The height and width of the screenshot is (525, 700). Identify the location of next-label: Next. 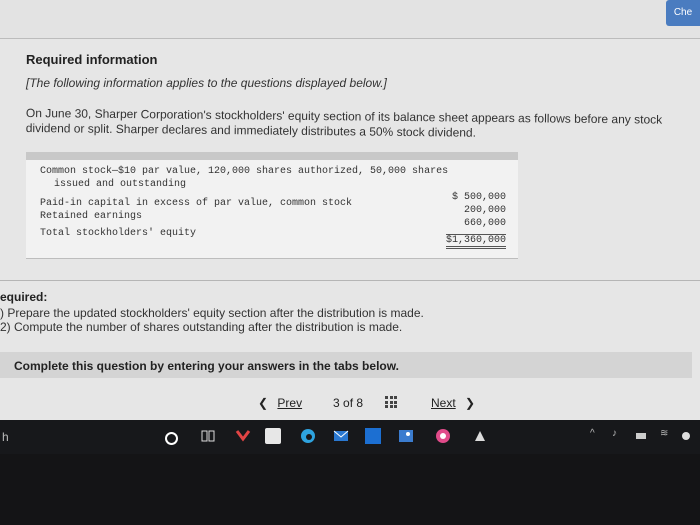
(443, 403).